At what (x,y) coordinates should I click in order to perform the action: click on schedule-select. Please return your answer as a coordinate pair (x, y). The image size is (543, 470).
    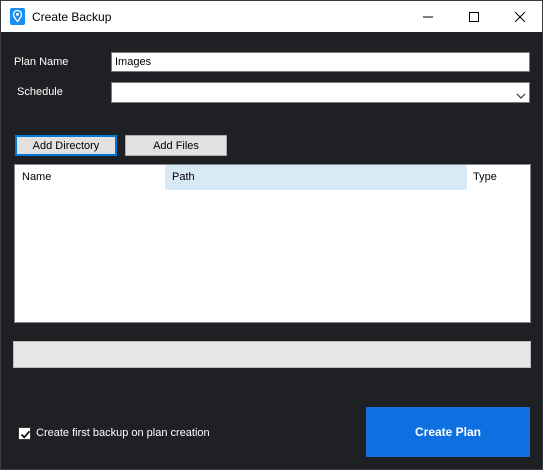
    Looking at the image, I should click on (320, 92).